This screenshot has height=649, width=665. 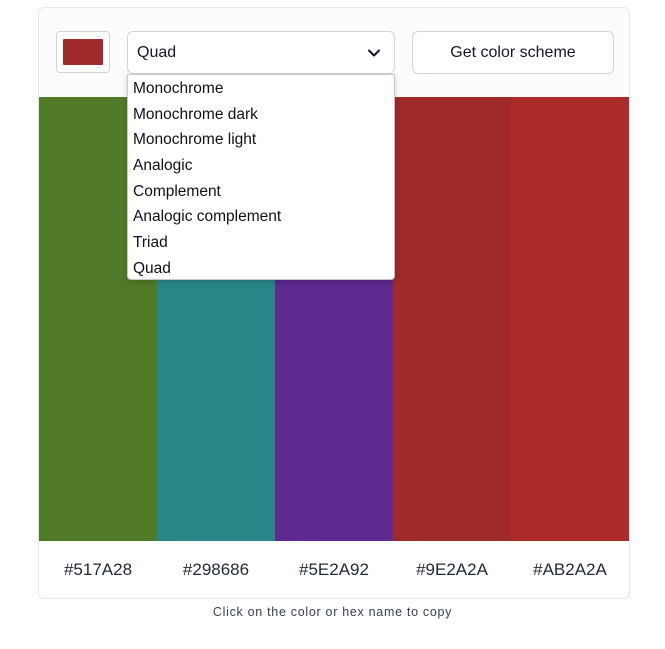 I want to click on chevron-down-icon, so click(x=374, y=52).